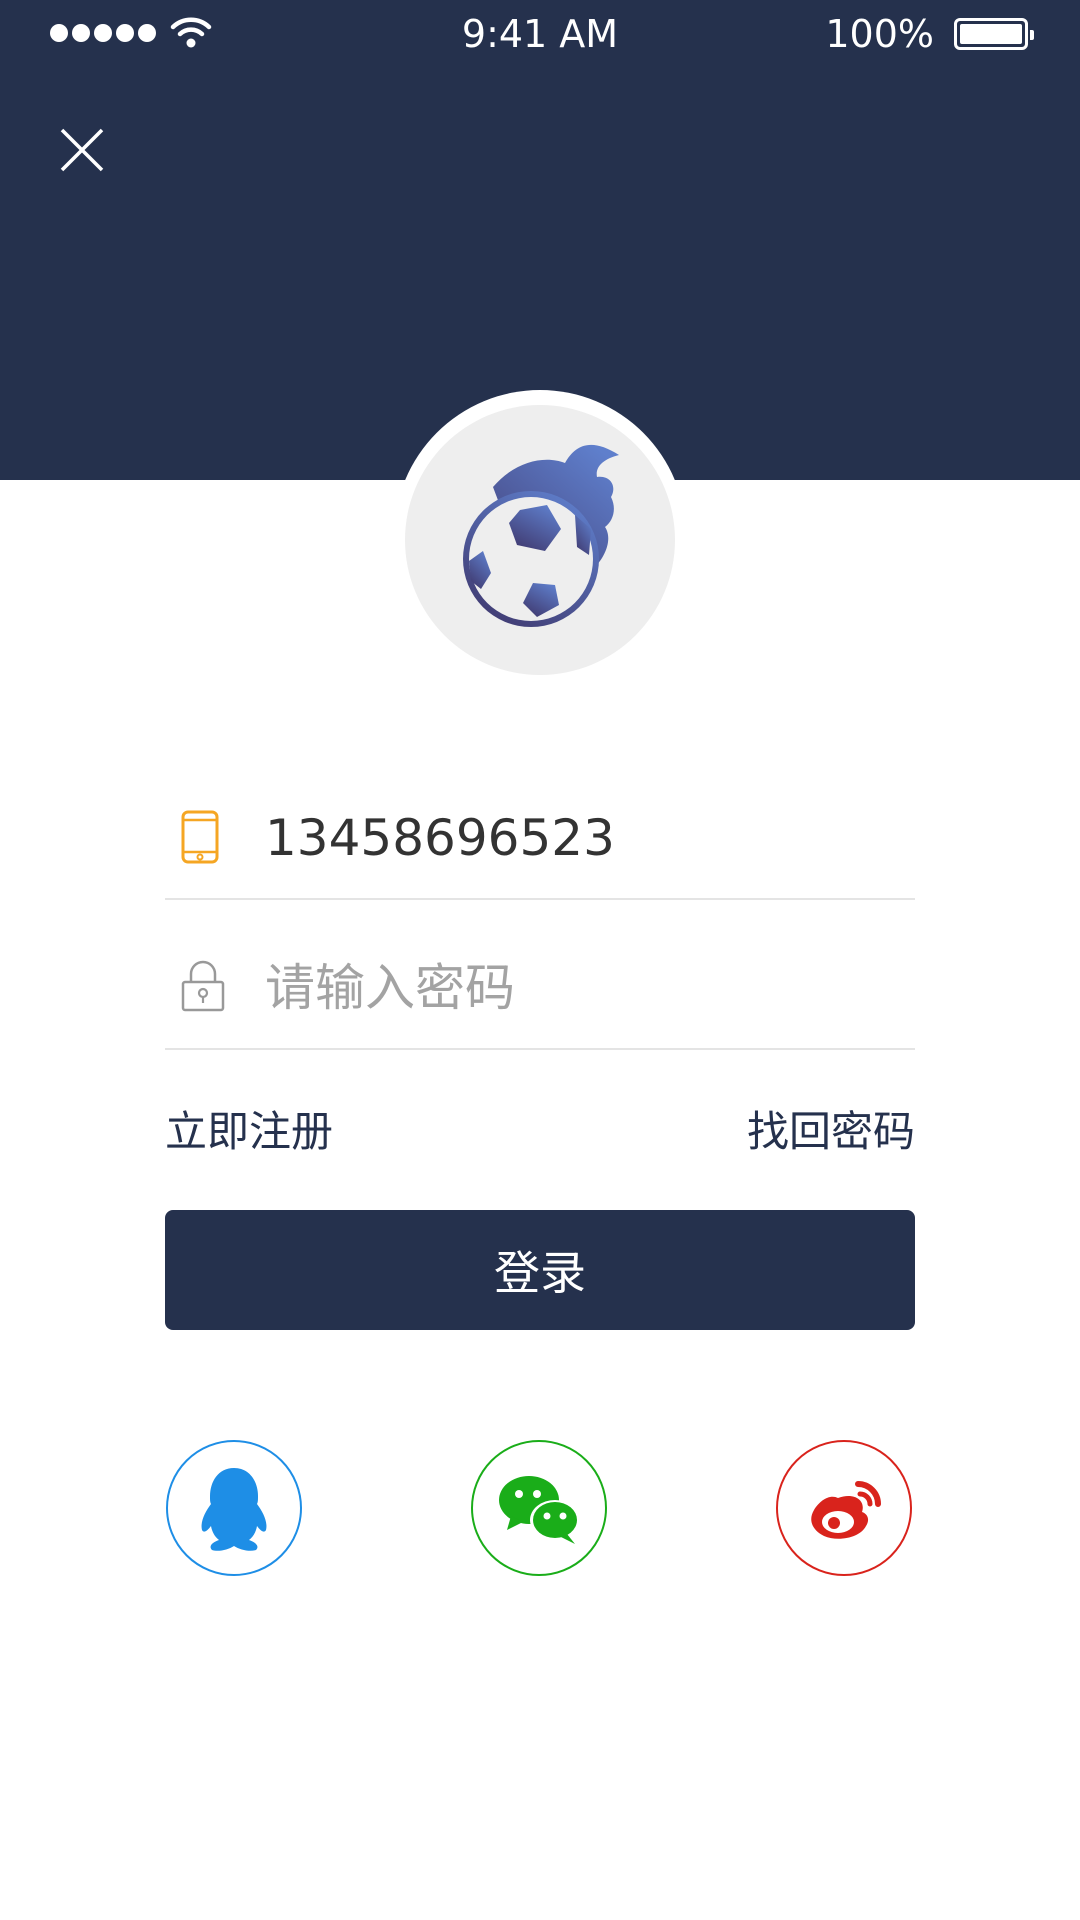 The width and height of the screenshot is (1080, 1920). I want to click on phone-icon, so click(200, 837).